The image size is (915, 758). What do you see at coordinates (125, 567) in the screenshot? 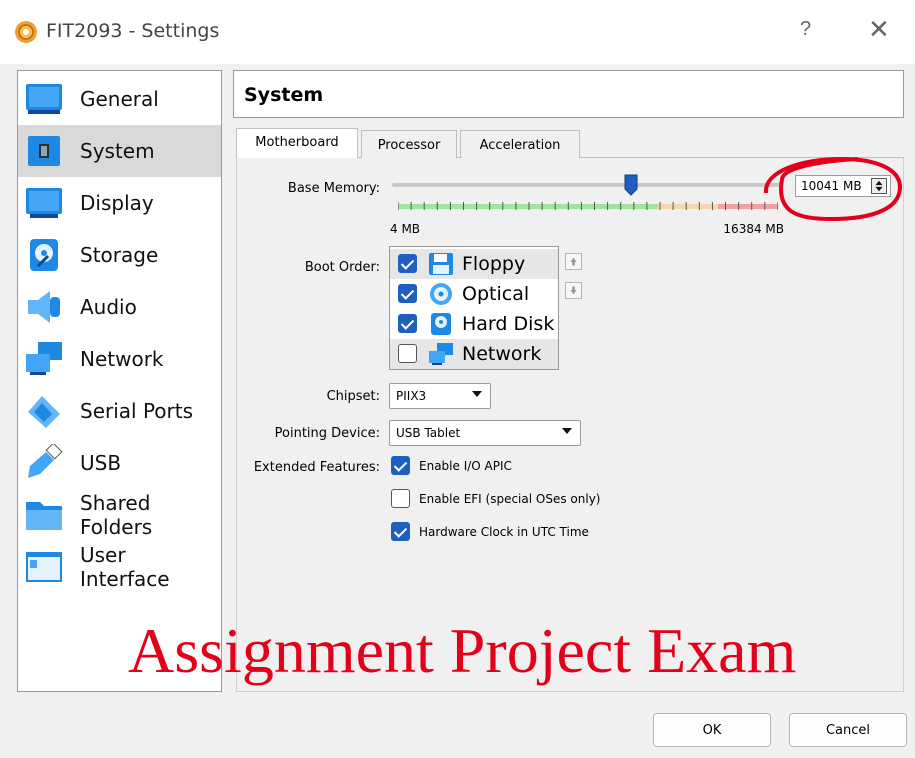
I see `sidebar-item-label: User Interface` at bounding box center [125, 567].